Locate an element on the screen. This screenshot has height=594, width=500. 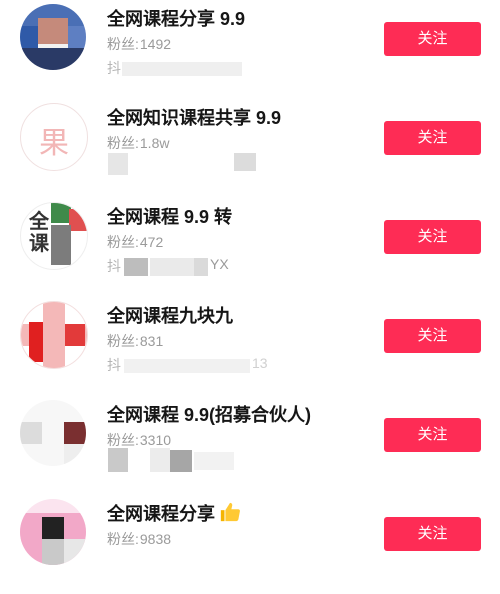
avatar: 果 is located at coordinates (54, 137).